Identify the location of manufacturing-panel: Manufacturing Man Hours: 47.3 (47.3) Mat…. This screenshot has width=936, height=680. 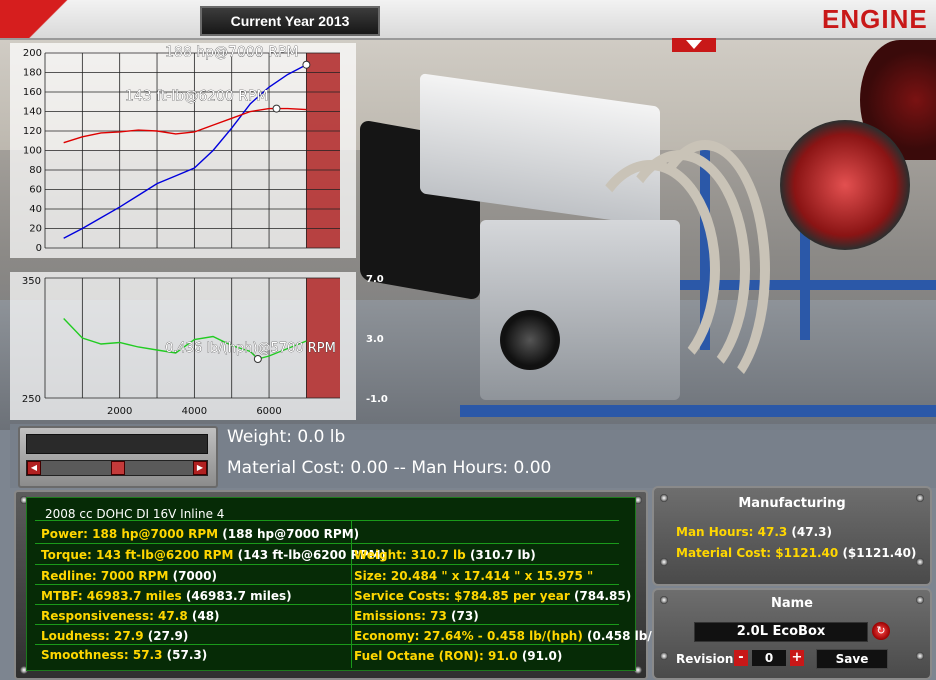
(792, 536).